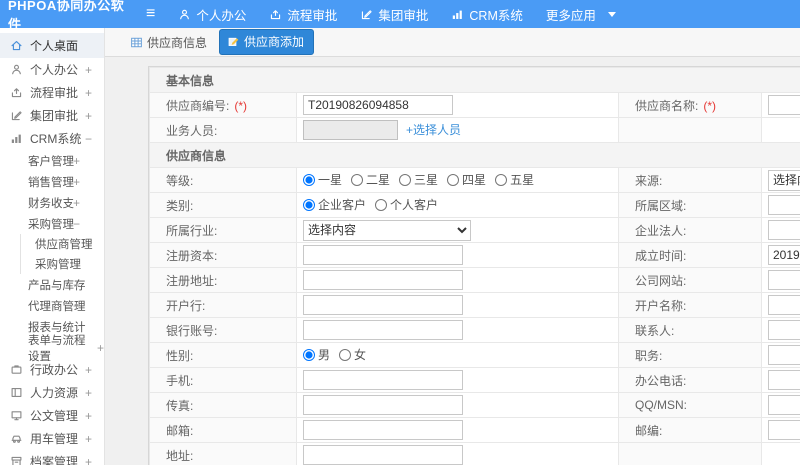 This screenshot has height=465, width=800. What do you see at coordinates (52, 305) in the screenshot?
I see `sidebar-item-agent-mgmt: 代理商管理 +` at bounding box center [52, 305].